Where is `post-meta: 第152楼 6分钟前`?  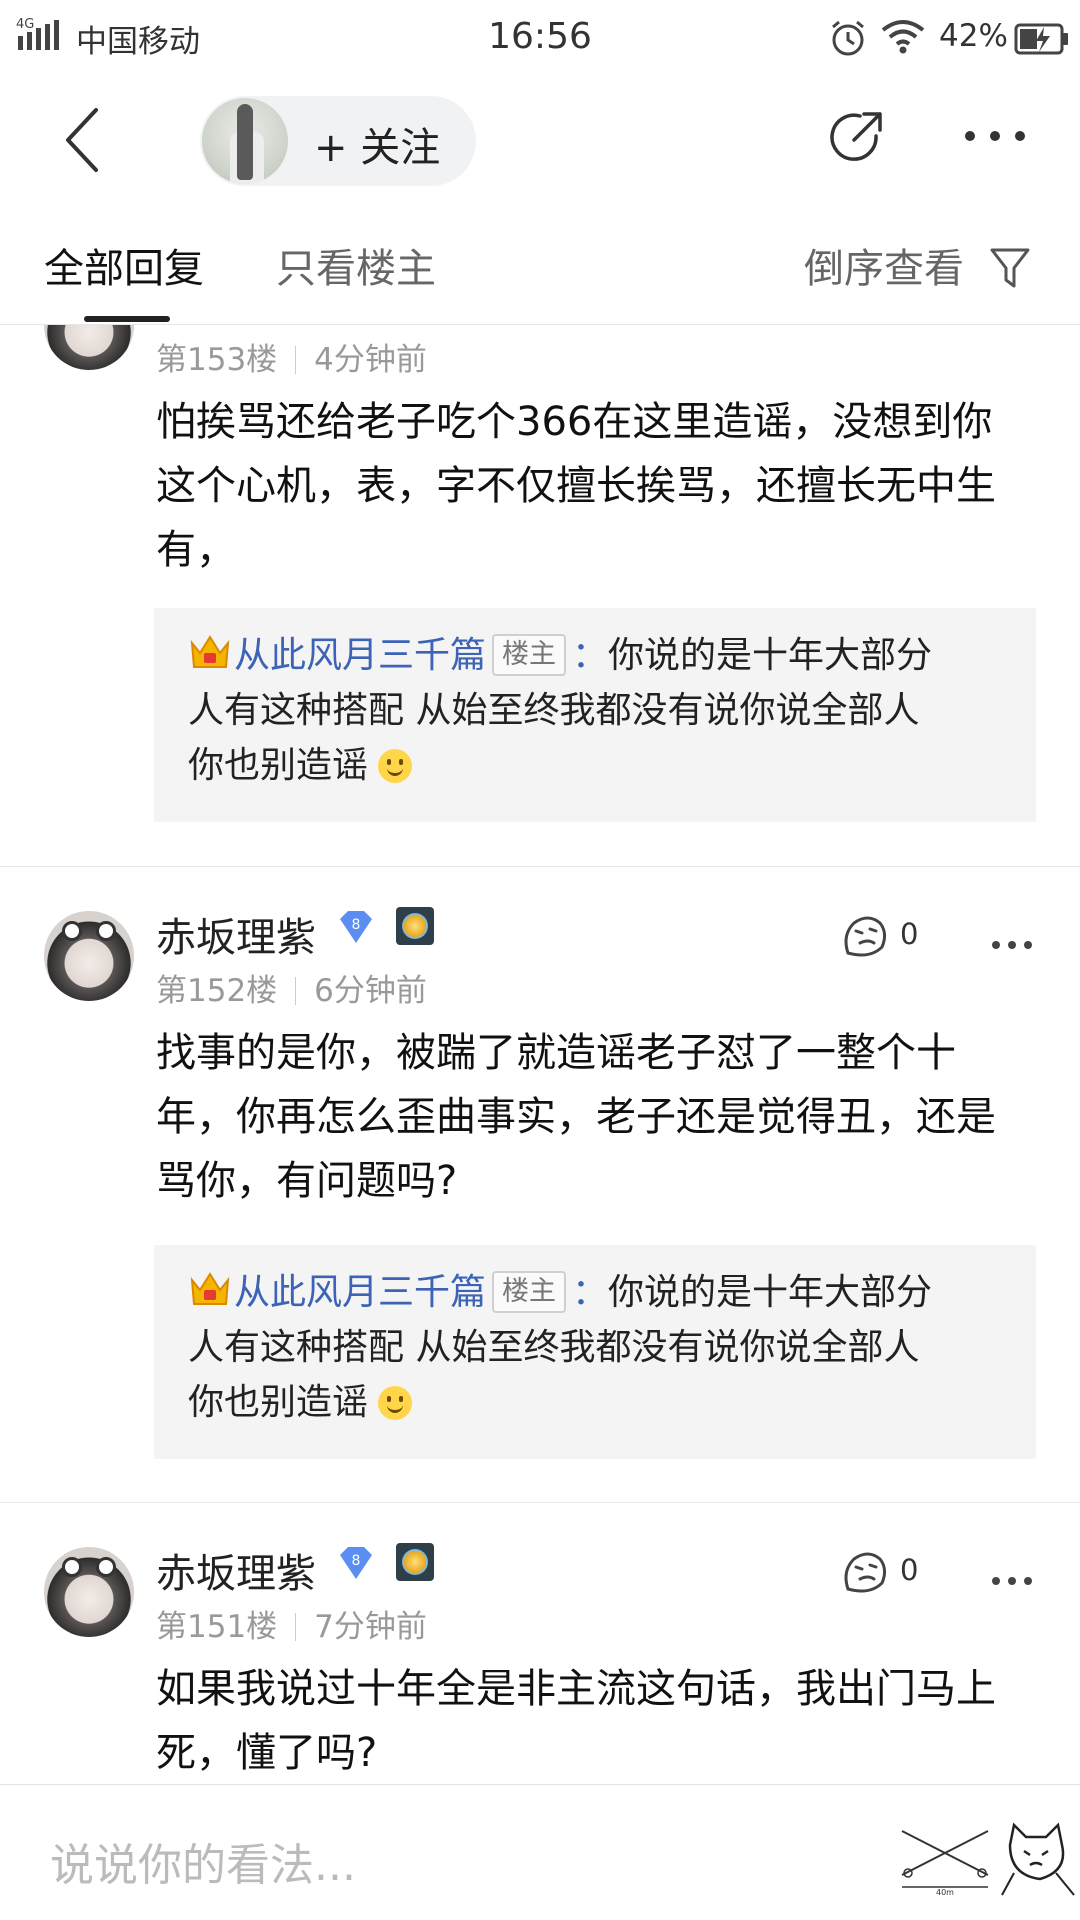
post-meta: 第152楼 6分钟前 is located at coordinates (291, 987).